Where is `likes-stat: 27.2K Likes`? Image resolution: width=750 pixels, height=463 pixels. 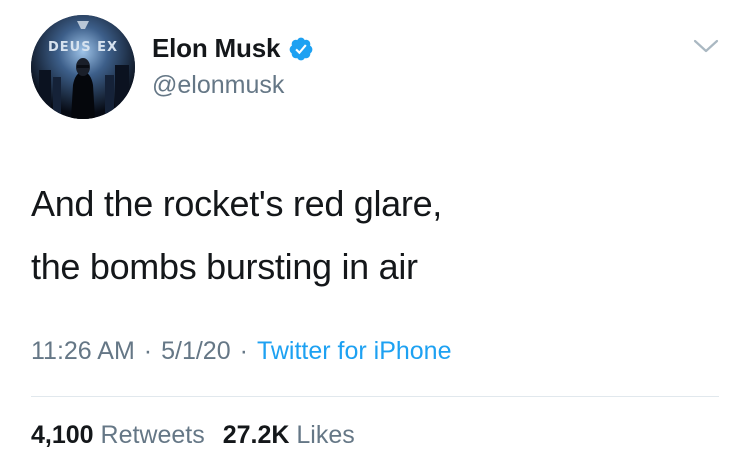
likes-stat: 27.2K Likes is located at coordinates (289, 435).